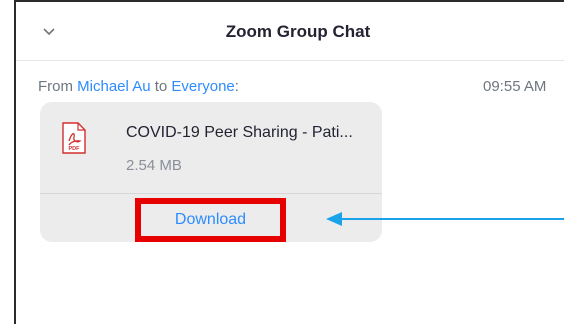 The image size is (564, 324). I want to click on chat-title: Zoom Group Chat, so click(298, 31).